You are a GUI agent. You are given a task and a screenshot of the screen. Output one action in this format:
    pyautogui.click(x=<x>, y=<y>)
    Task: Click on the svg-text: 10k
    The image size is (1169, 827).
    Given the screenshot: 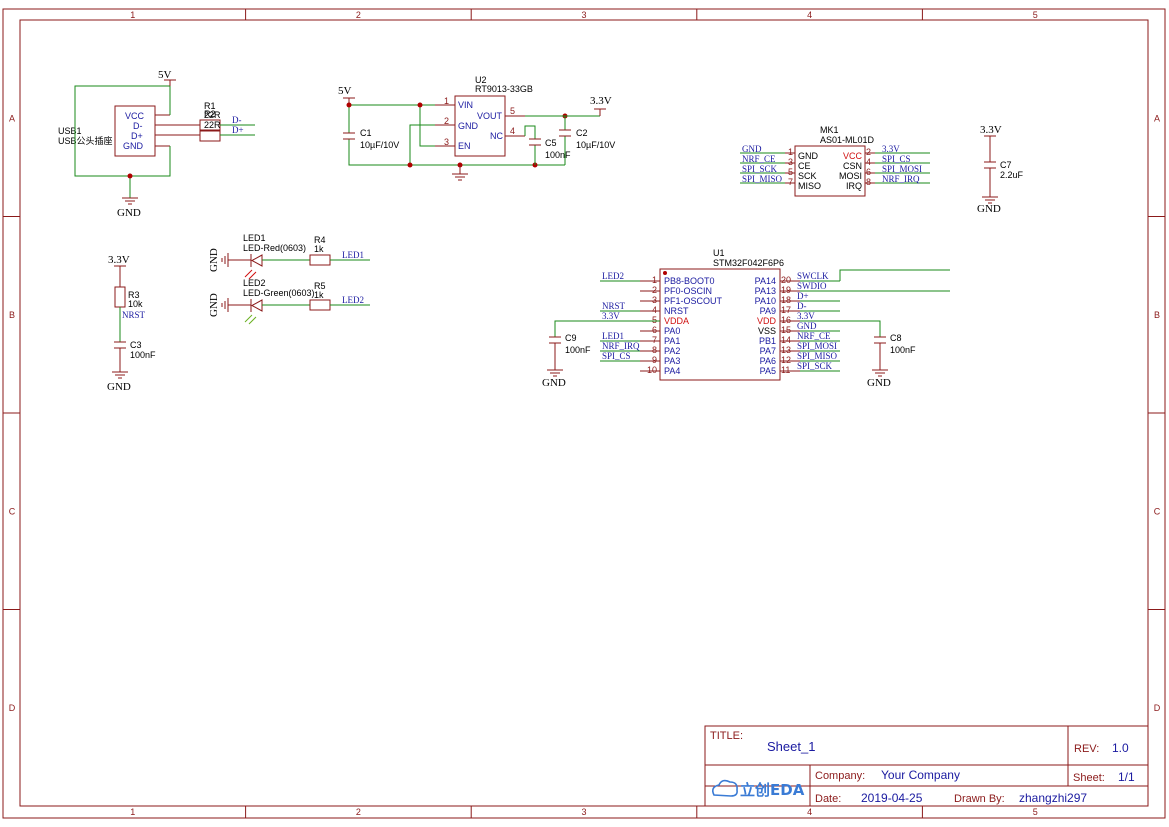 What is the action you would take?
    pyautogui.click(x=135, y=304)
    